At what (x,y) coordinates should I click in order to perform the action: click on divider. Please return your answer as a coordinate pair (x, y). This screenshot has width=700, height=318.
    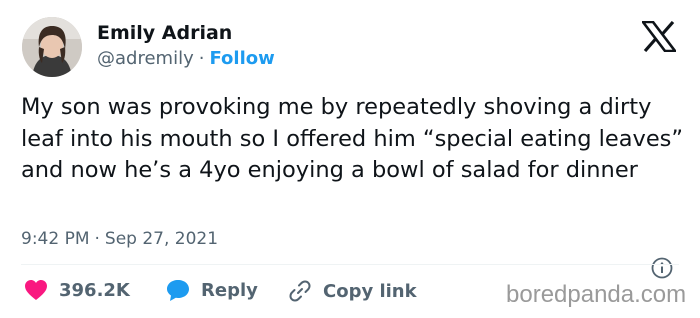
    Looking at the image, I should click on (350, 264).